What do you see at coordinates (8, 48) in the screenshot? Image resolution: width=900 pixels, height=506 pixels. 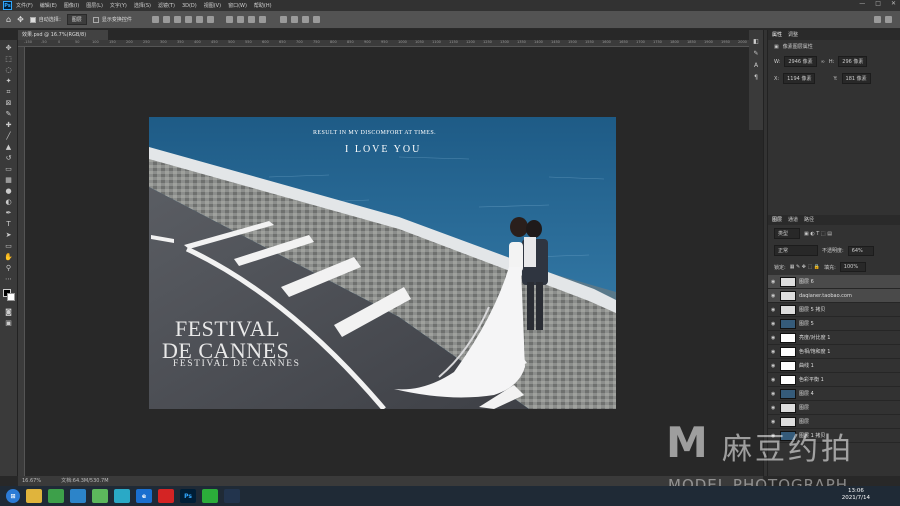 I see `move-icon: ✥` at bounding box center [8, 48].